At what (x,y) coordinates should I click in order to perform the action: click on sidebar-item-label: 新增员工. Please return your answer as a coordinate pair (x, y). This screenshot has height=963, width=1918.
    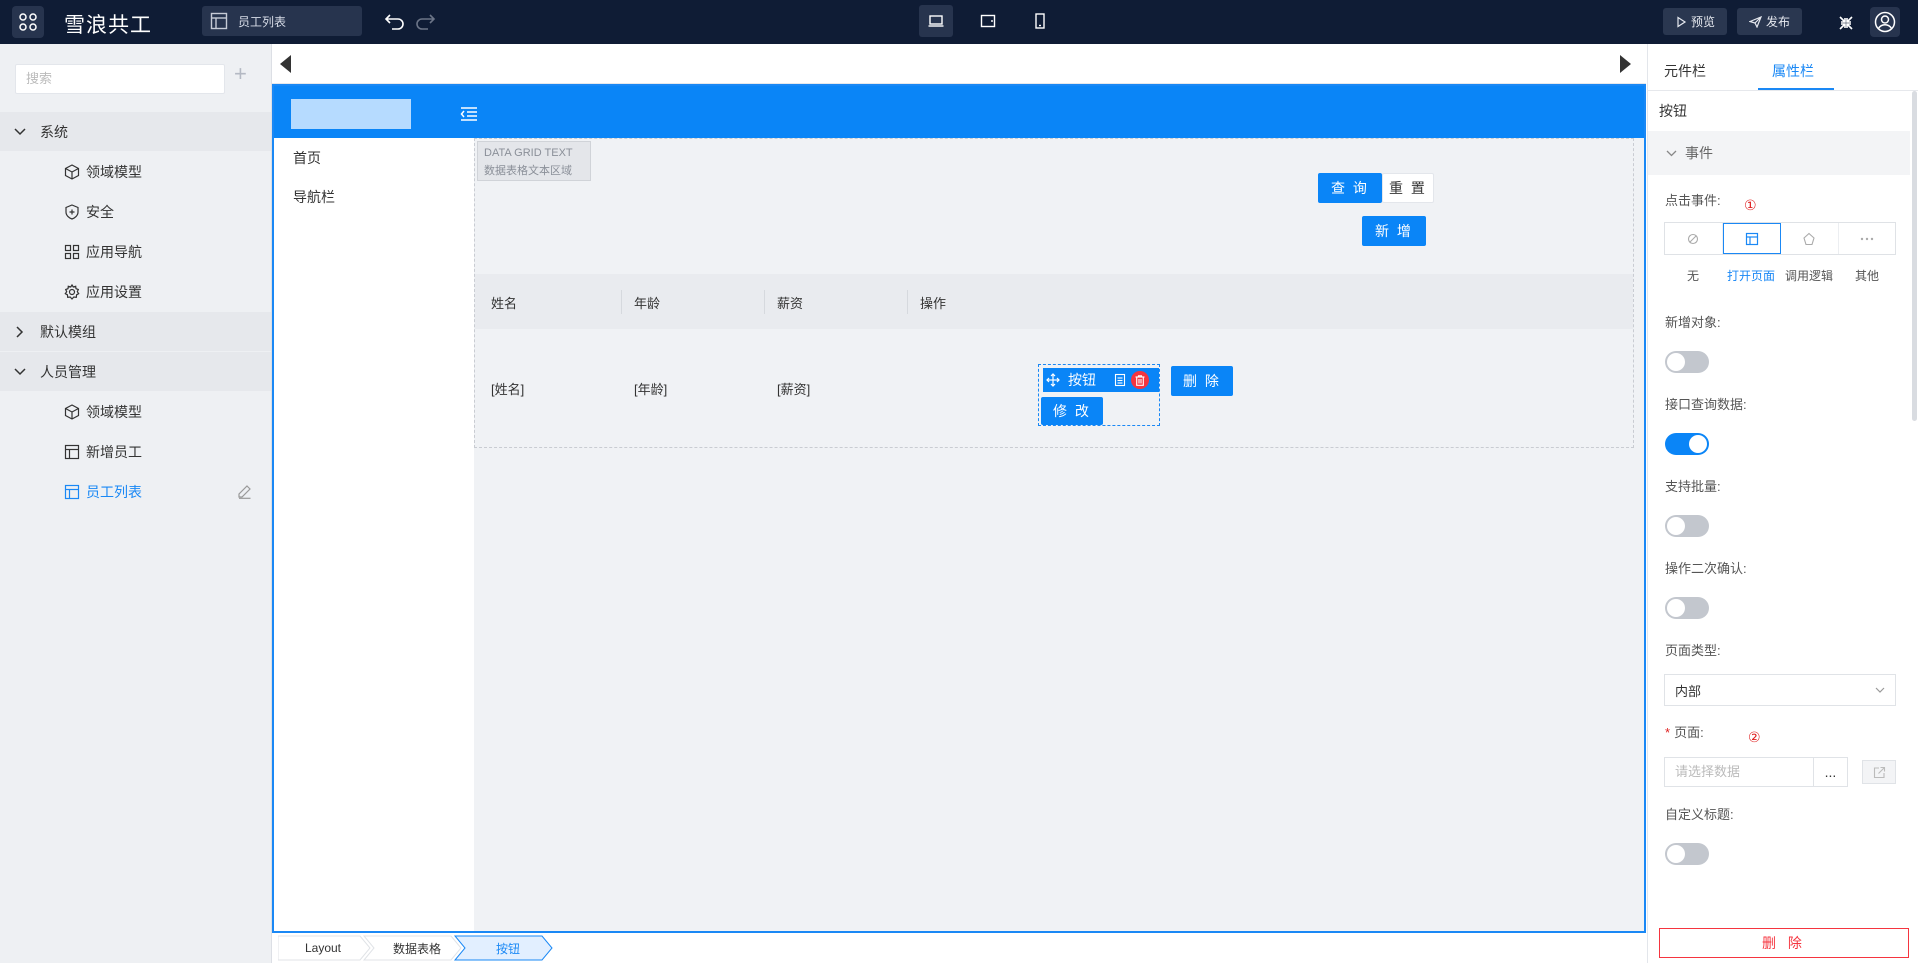
    Looking at the image, I should click on (114, 452).